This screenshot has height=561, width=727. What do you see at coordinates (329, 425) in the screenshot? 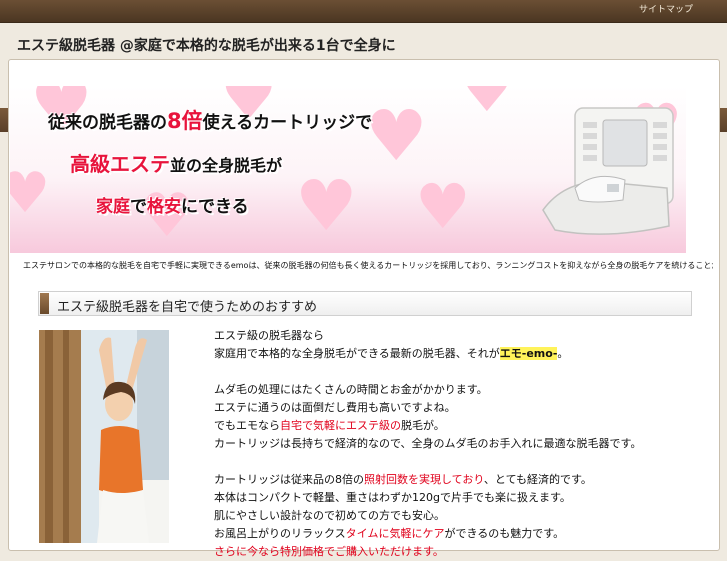
I see `body-line: でもエモなら自宅で気軽にエステ級の脱毛が。` at bounding box center [329, 425].